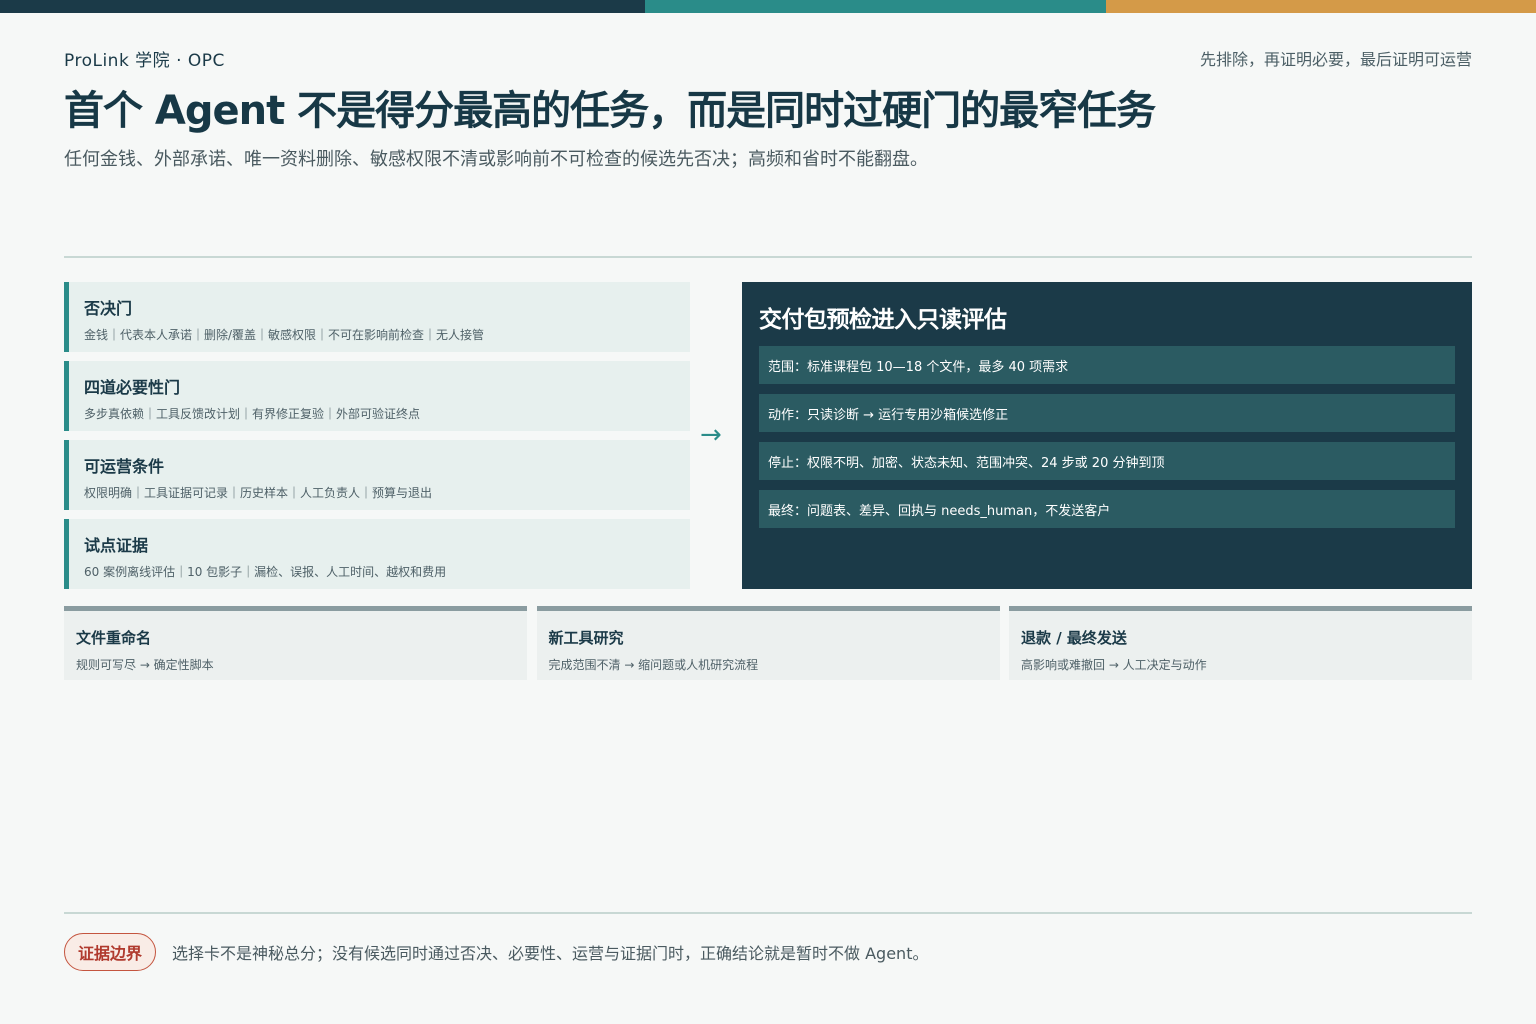  I want to click on gate-title: 四道必要性门, so click(132, 387).